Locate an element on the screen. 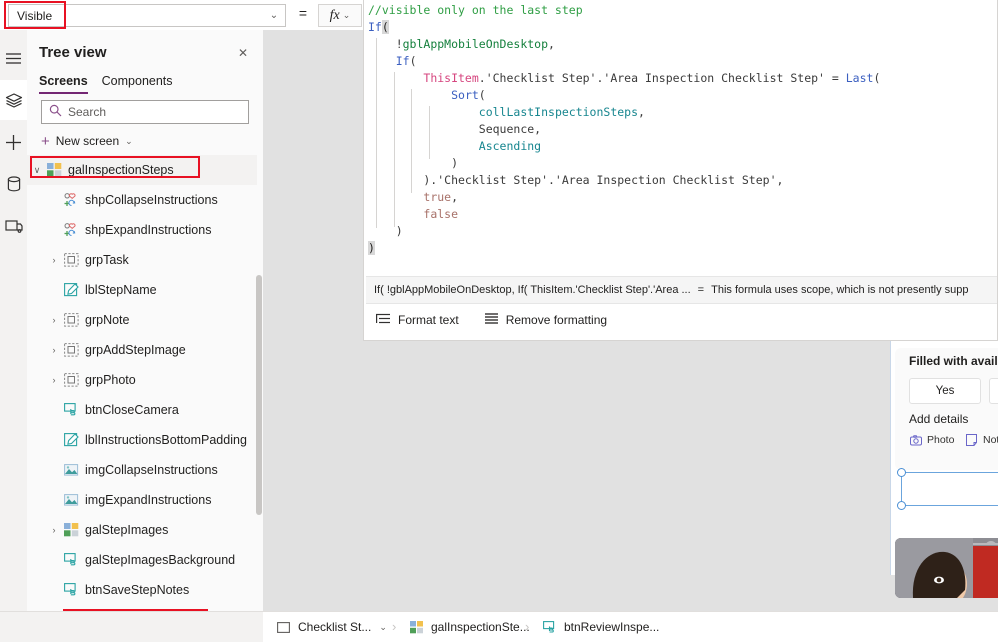 Image resolution: width=998 pixels, height=642 pixels. tree-item-label: lblStepName is located at coordinates (121, 290).